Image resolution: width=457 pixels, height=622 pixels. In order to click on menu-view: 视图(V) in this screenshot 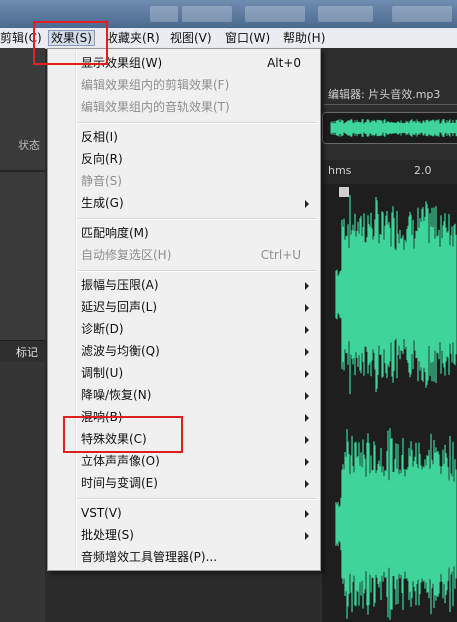, I will do `click(191, 38)`.